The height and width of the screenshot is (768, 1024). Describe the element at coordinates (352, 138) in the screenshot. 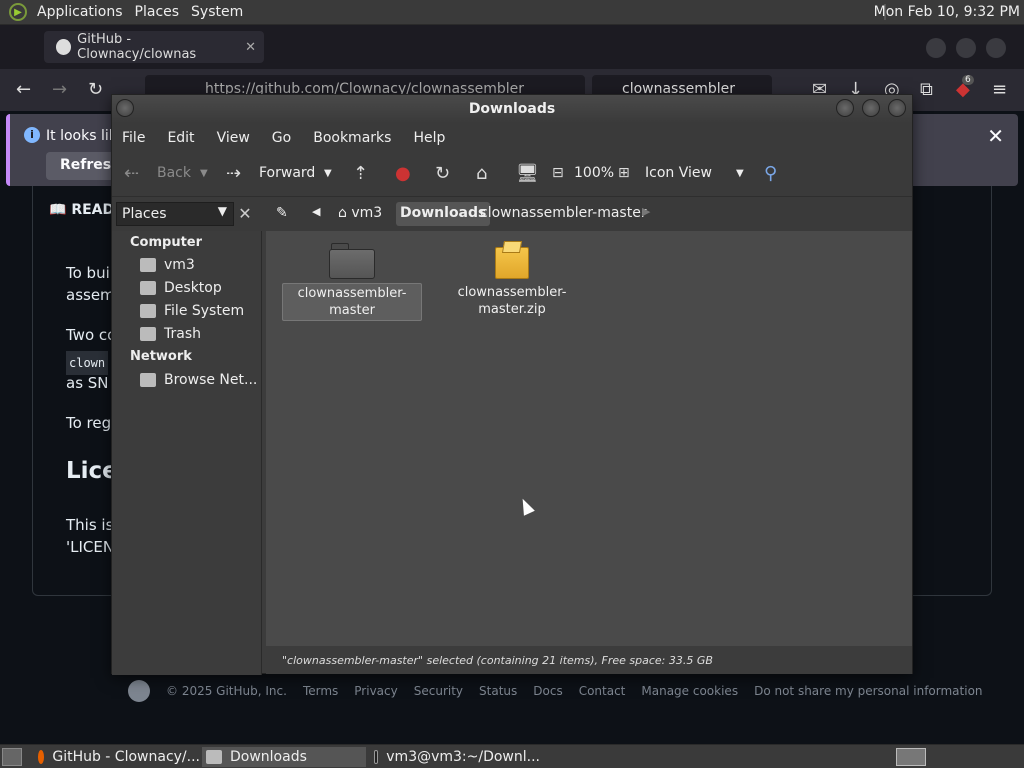

I see `menu-bookmarks: Bookmarks` at that location.